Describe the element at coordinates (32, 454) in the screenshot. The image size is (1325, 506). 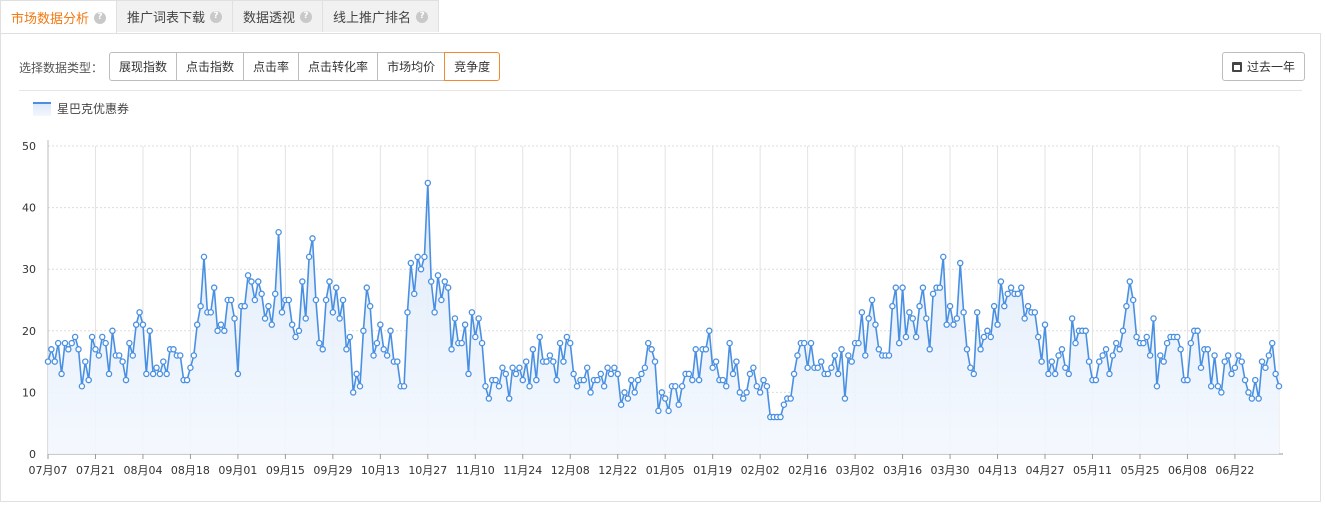
I see `y-tick-label: 0` at that location.